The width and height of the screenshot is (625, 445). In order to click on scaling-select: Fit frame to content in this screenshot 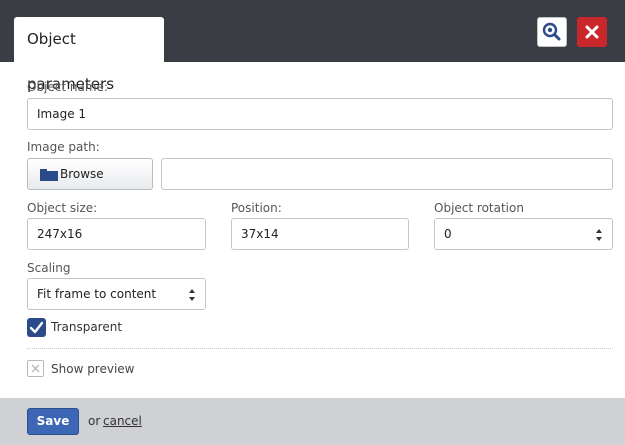, I will do `click(116, 294)`.